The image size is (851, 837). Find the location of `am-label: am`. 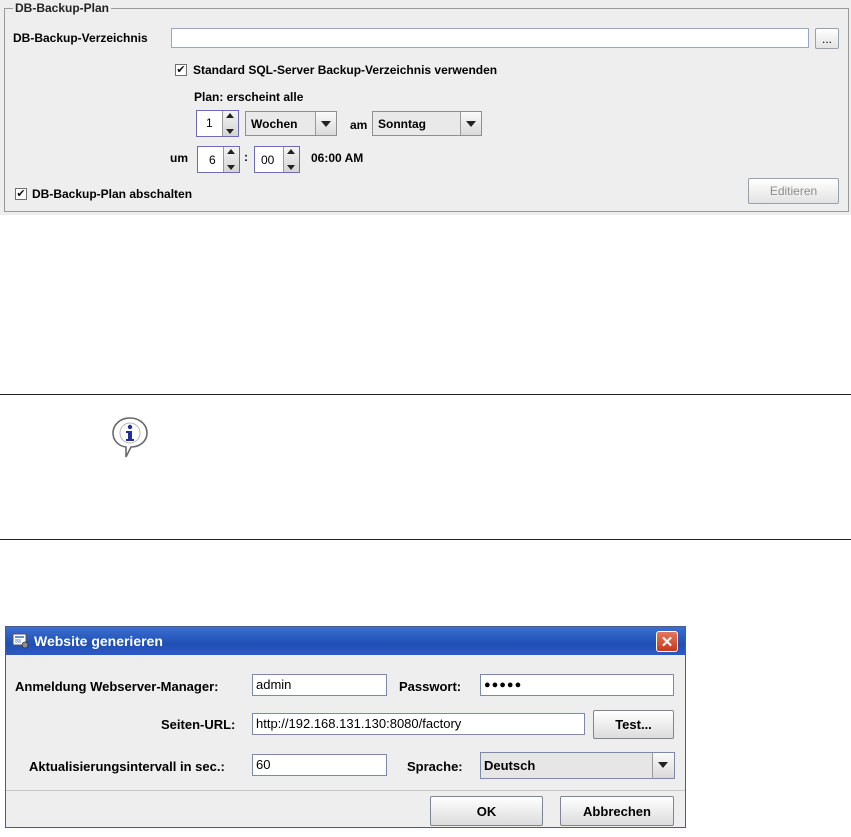

am-label: am is located at coordinates (359, 125).